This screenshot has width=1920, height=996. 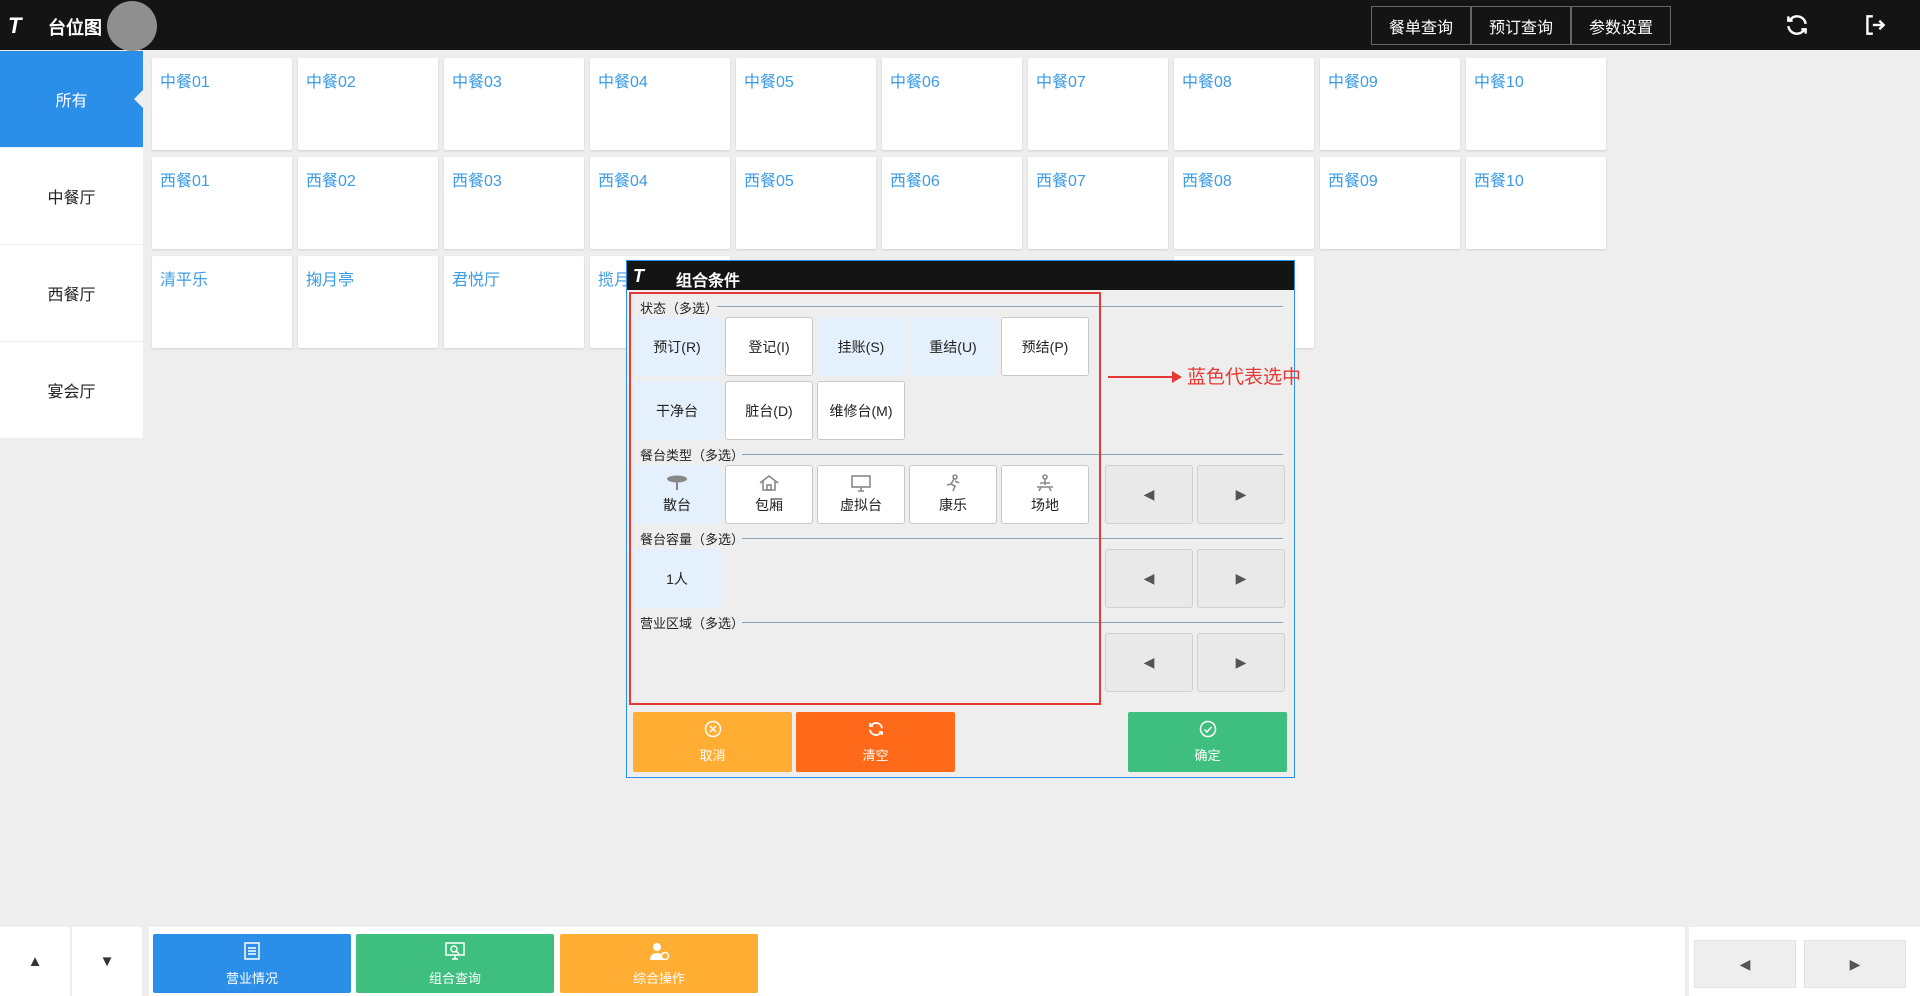 I want to click on table-tile: 君悦厅, so click(x=514, y=302).